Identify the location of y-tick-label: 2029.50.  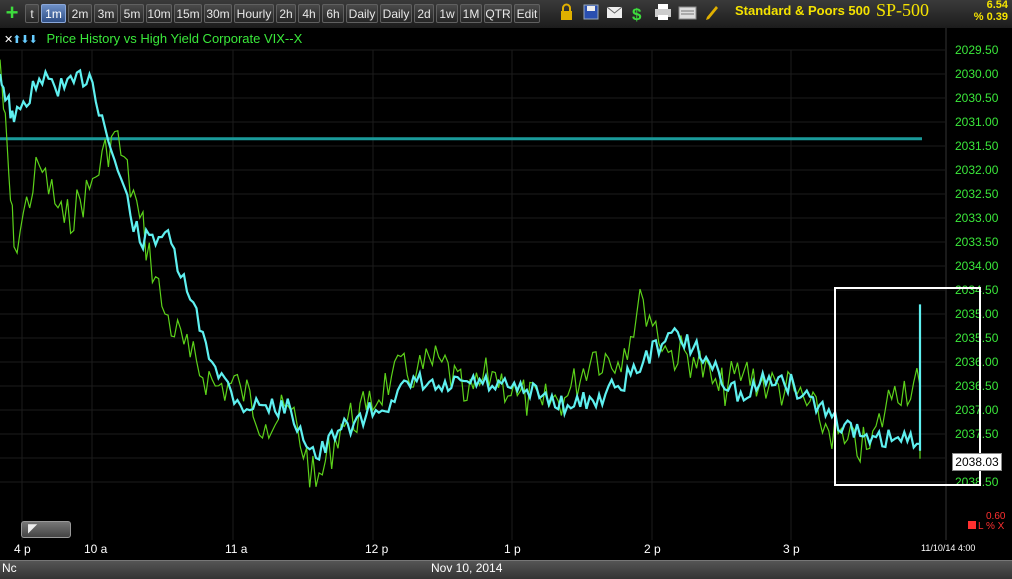
(977, 50).